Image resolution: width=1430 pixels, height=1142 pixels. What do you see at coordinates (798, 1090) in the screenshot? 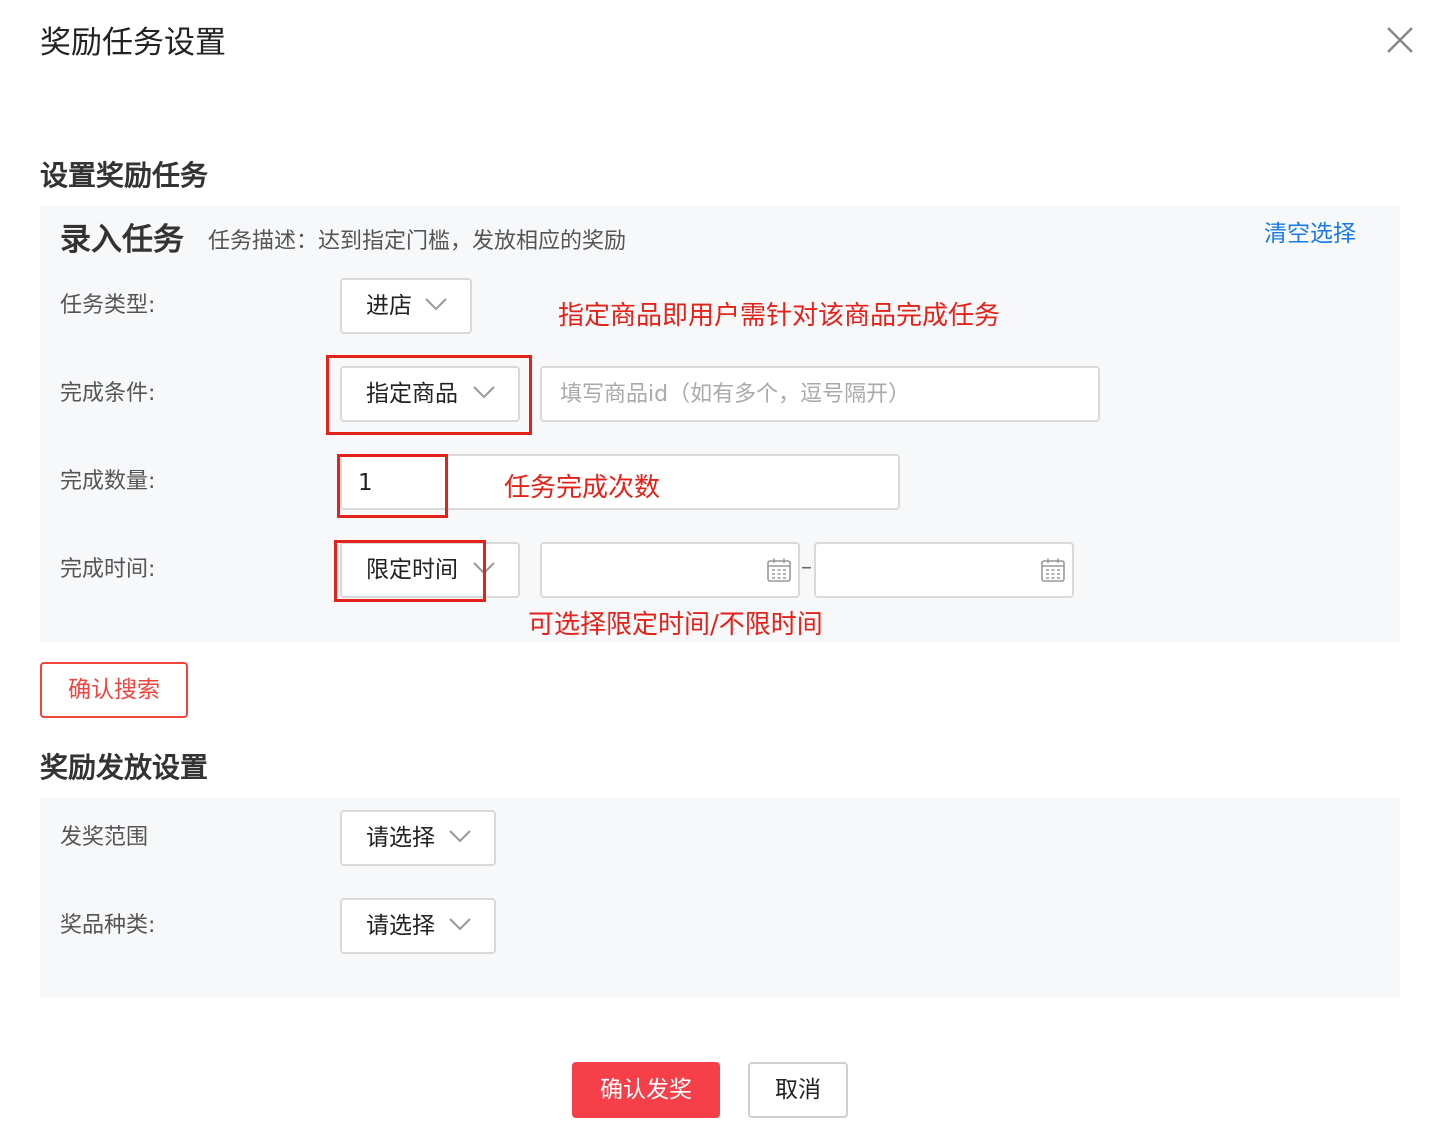
I see `cancel-button: 取消` at bounding box center [798, 1090].